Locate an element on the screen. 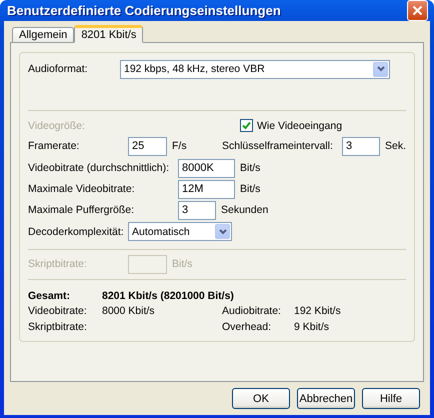  summary-value: 9 Kbit/s is located at coordinates (312, 327).